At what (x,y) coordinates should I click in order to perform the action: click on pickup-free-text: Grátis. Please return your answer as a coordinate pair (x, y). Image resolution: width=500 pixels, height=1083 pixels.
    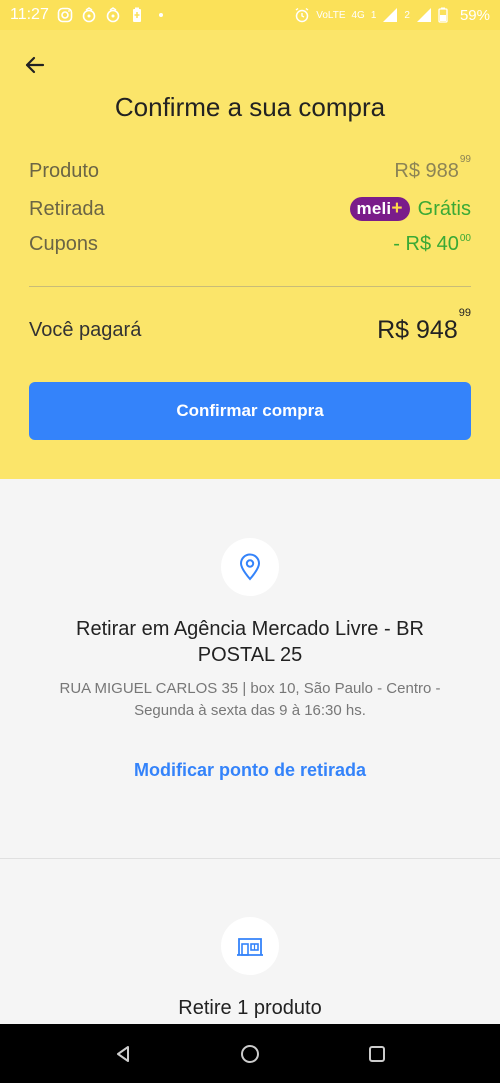
    Looking at the image, I should click on (444, 208).